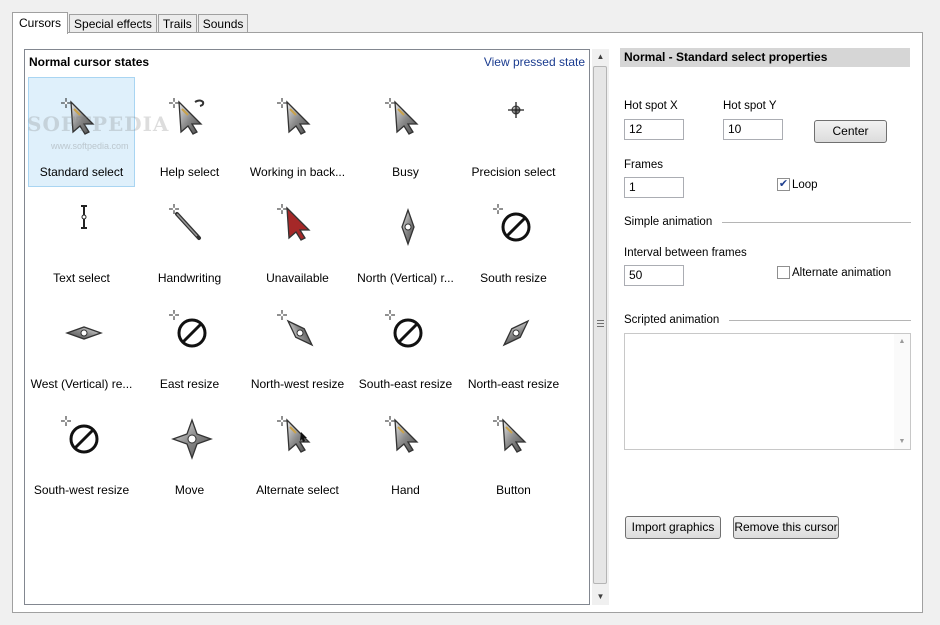  Describe the element at coordinates (189, 172) in the screenshot. I see `cursor-item-label: Help select` at that location.